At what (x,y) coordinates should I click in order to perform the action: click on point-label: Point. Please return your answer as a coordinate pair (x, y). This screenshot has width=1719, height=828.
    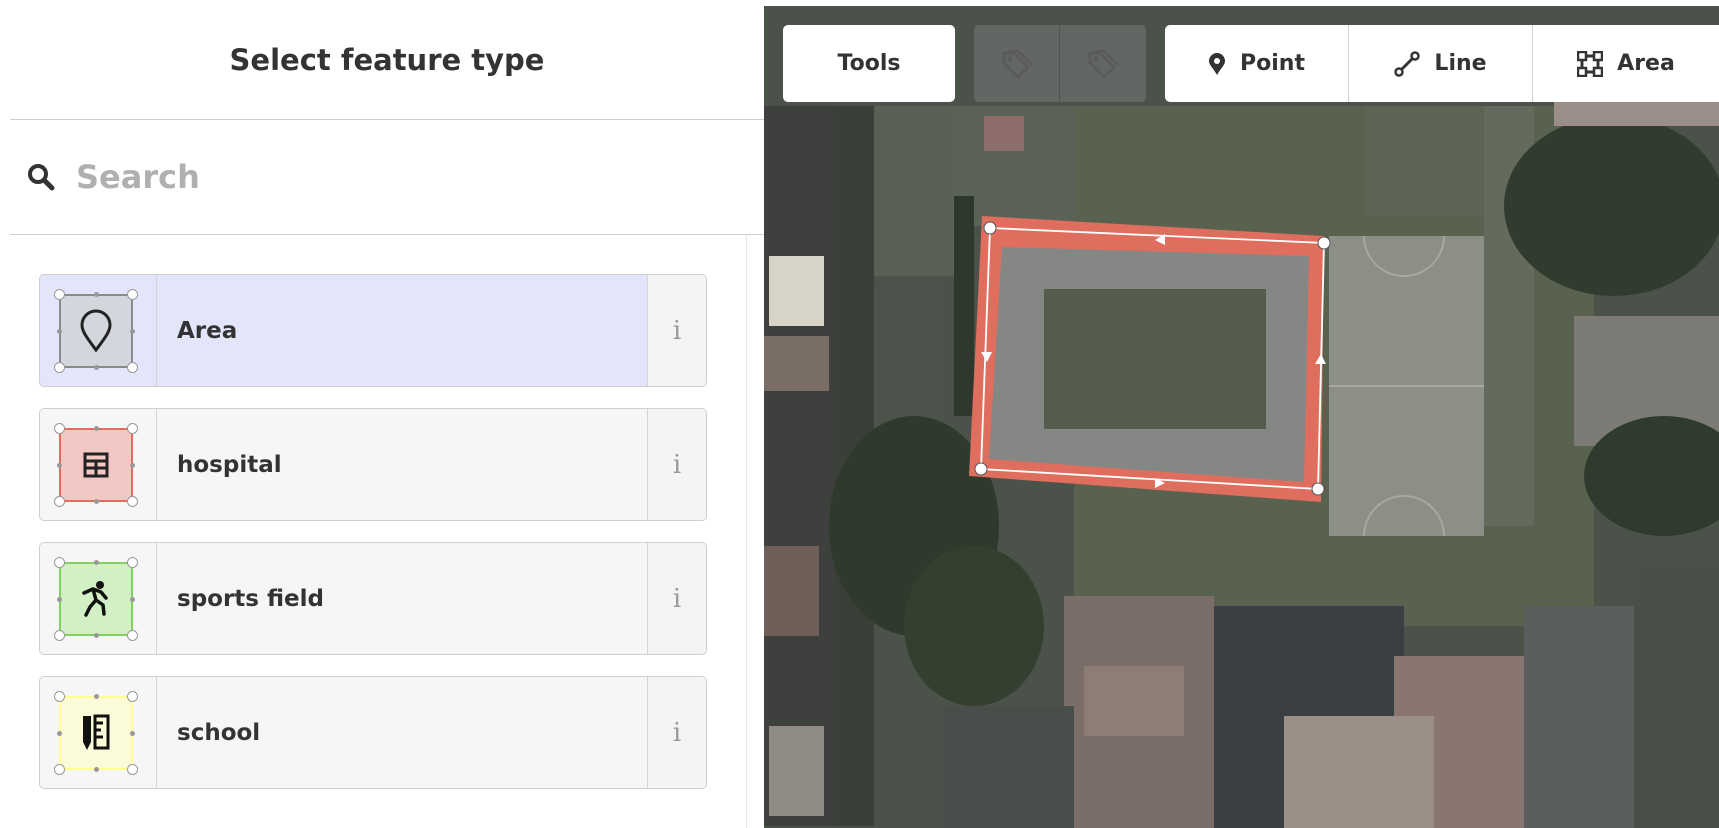
    Looking at the image, I should click on (1272, 63).